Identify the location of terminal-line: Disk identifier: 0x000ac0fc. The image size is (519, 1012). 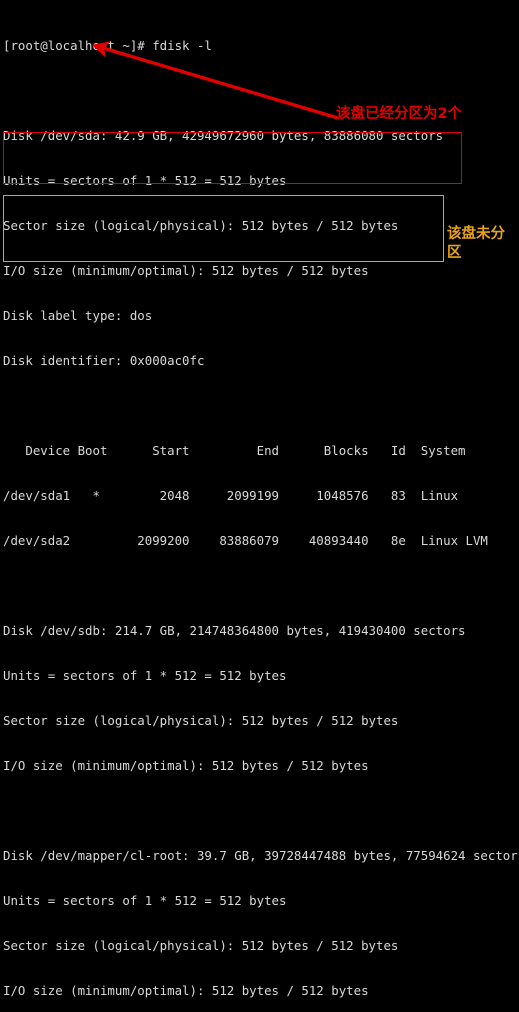
(104, 360).